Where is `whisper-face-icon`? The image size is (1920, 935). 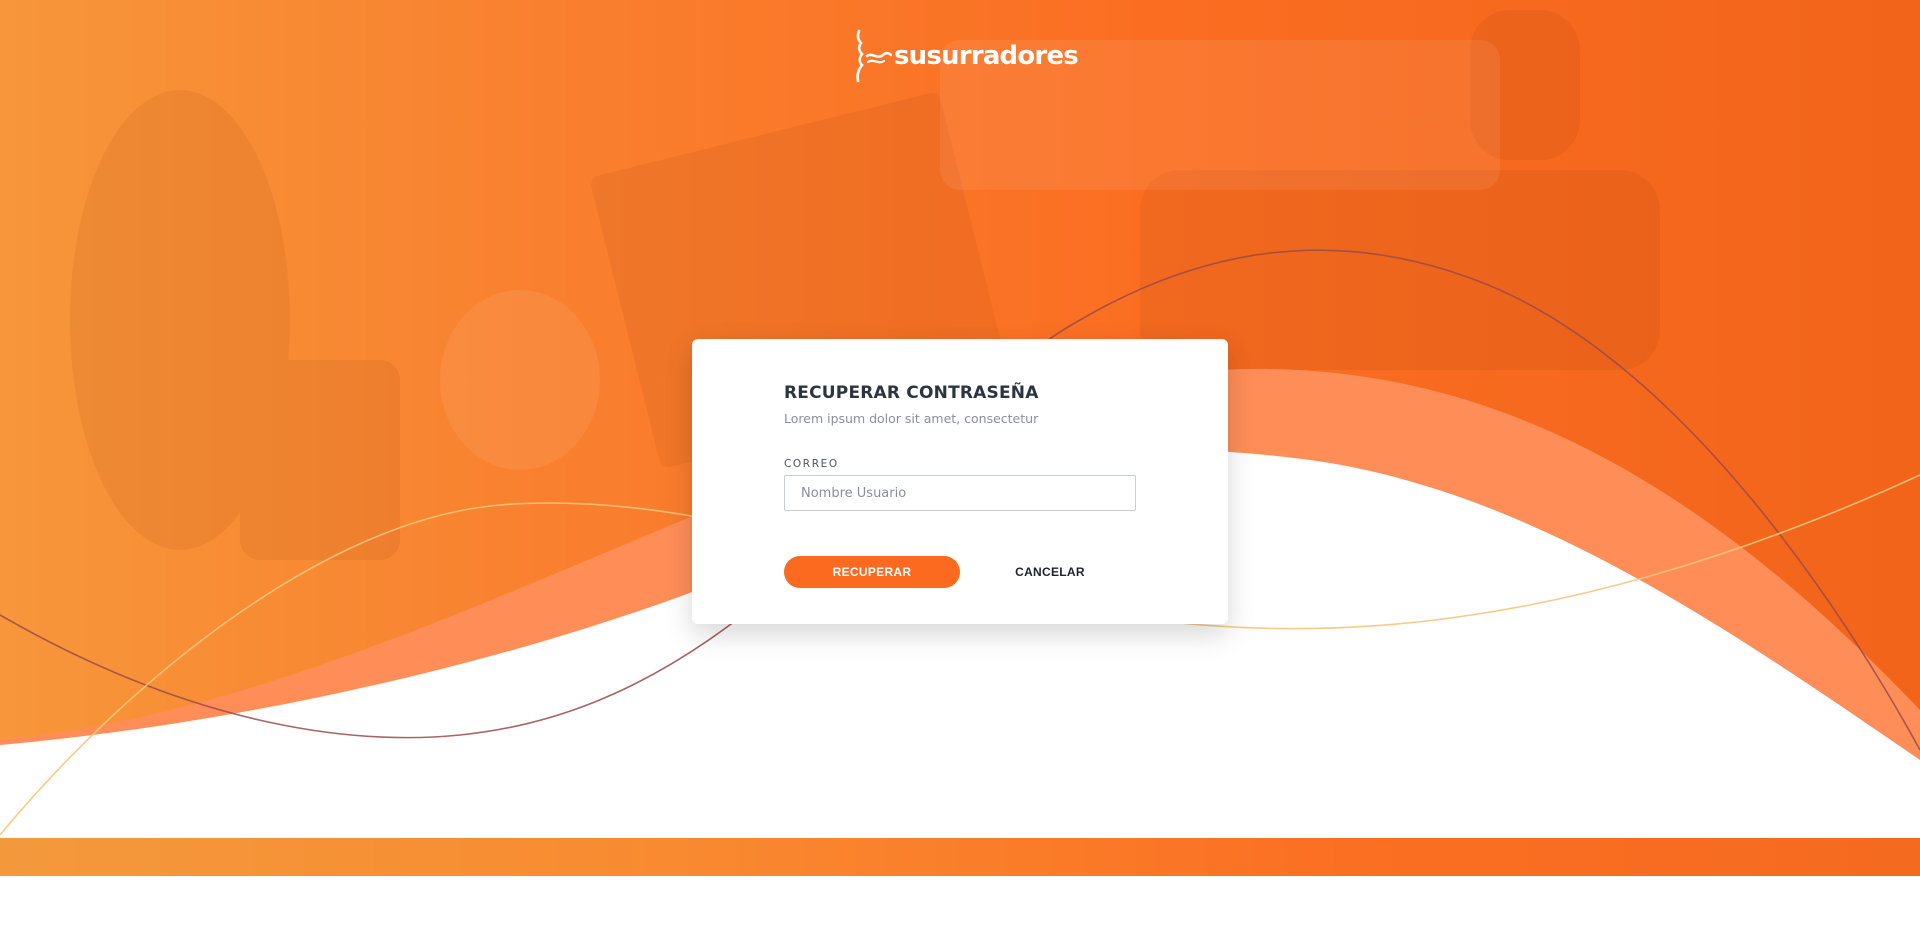 whisper-face-icon is located at coordinates (874, 56).